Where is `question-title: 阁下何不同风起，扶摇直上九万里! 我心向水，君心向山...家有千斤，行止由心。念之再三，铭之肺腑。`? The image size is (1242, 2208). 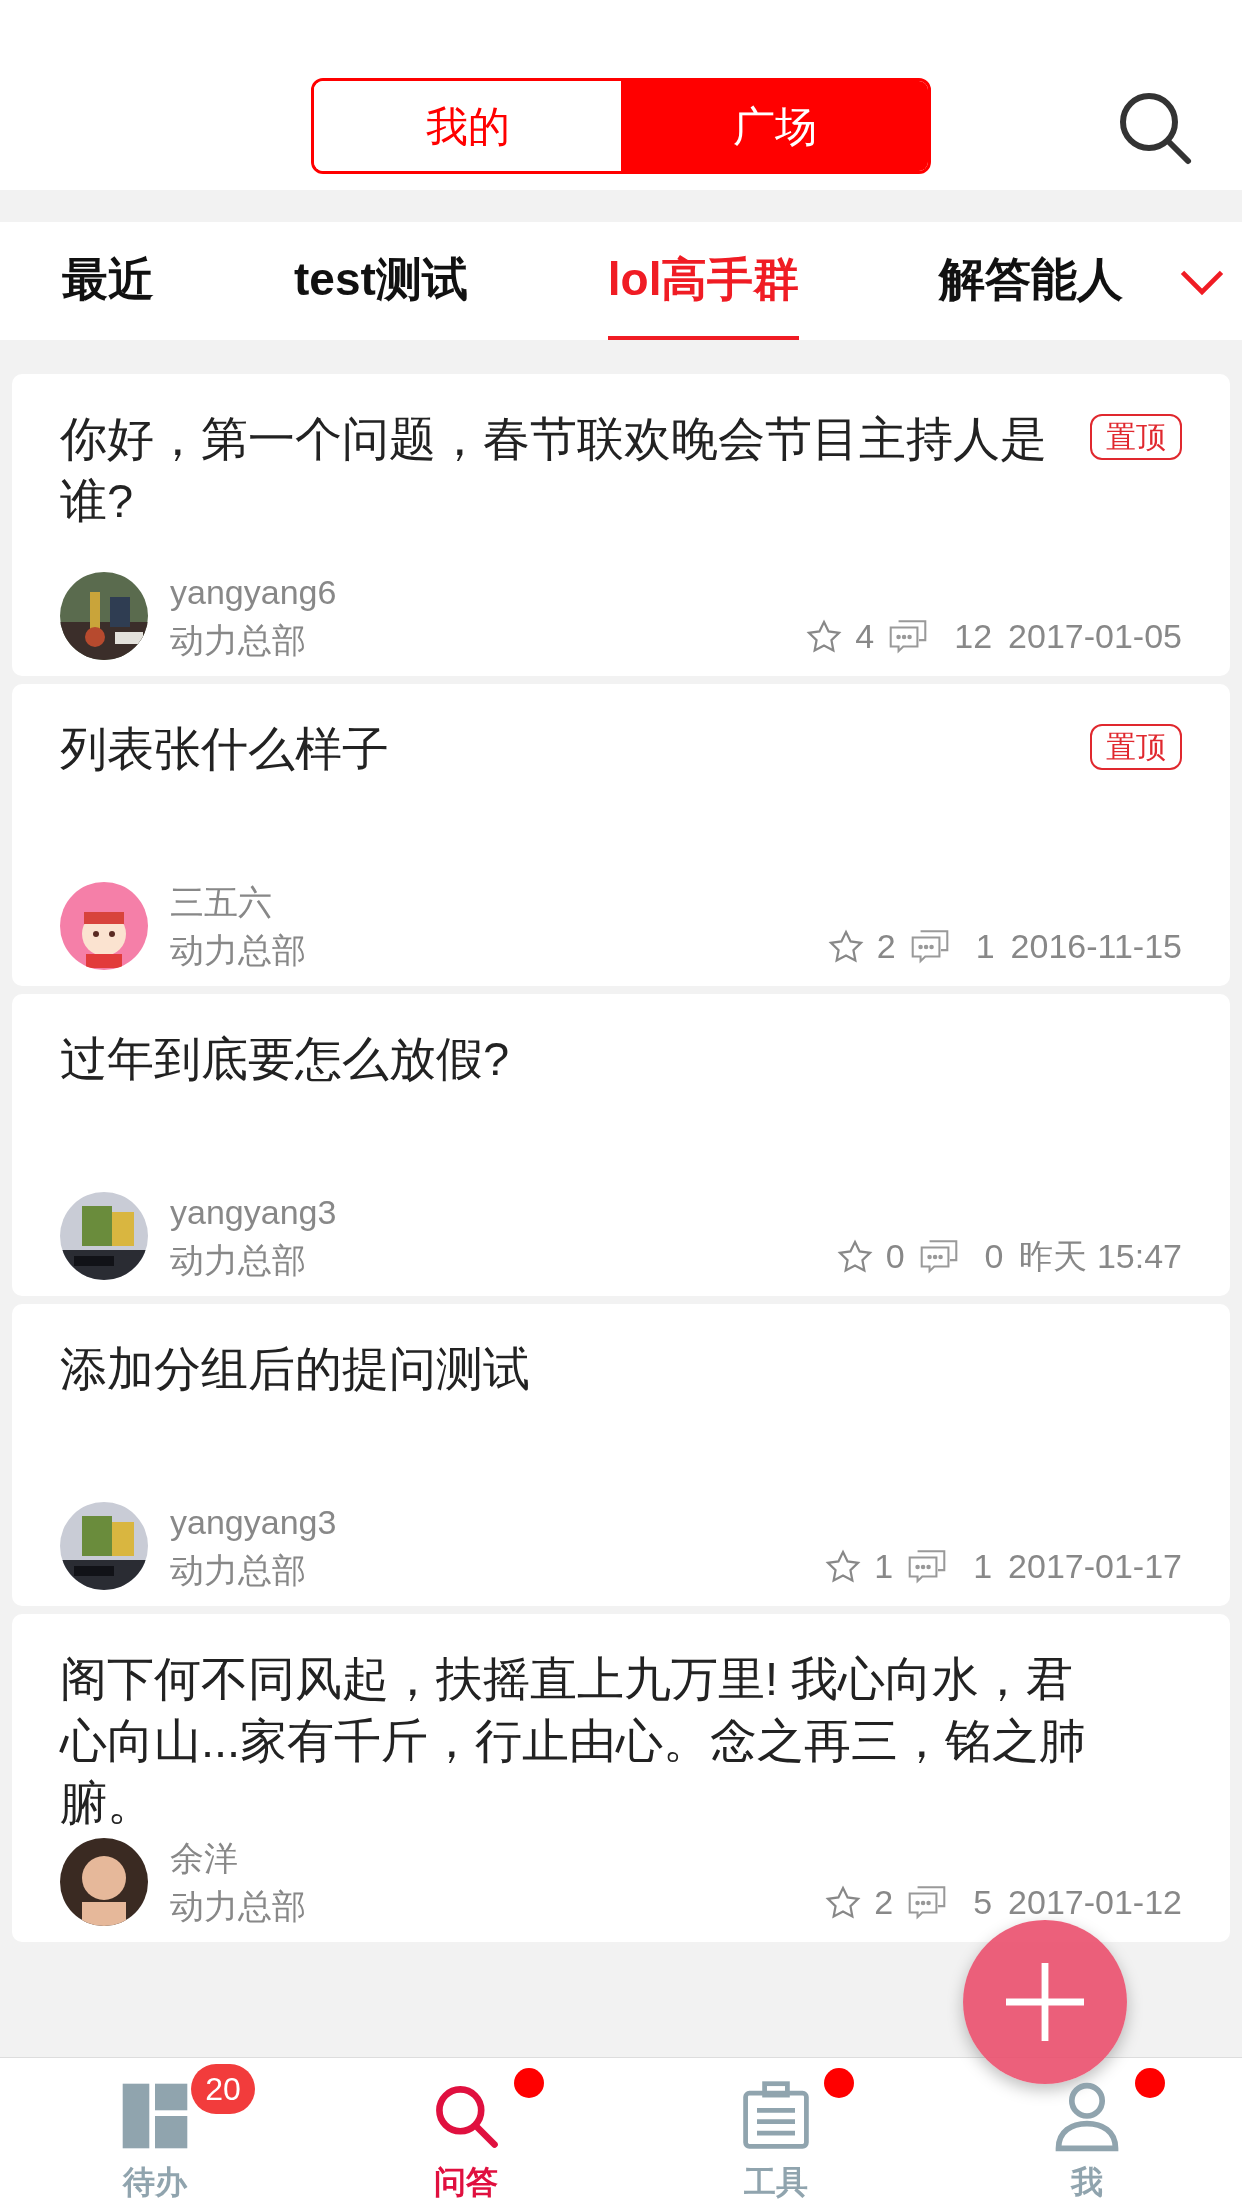
question-title: 阁下何不同风起，扶摇直上九万里! 我心向水，君心向山...家有千斤，行止由心。念之再三，铭之肺腑。 is located at coordinates (574, 1741).